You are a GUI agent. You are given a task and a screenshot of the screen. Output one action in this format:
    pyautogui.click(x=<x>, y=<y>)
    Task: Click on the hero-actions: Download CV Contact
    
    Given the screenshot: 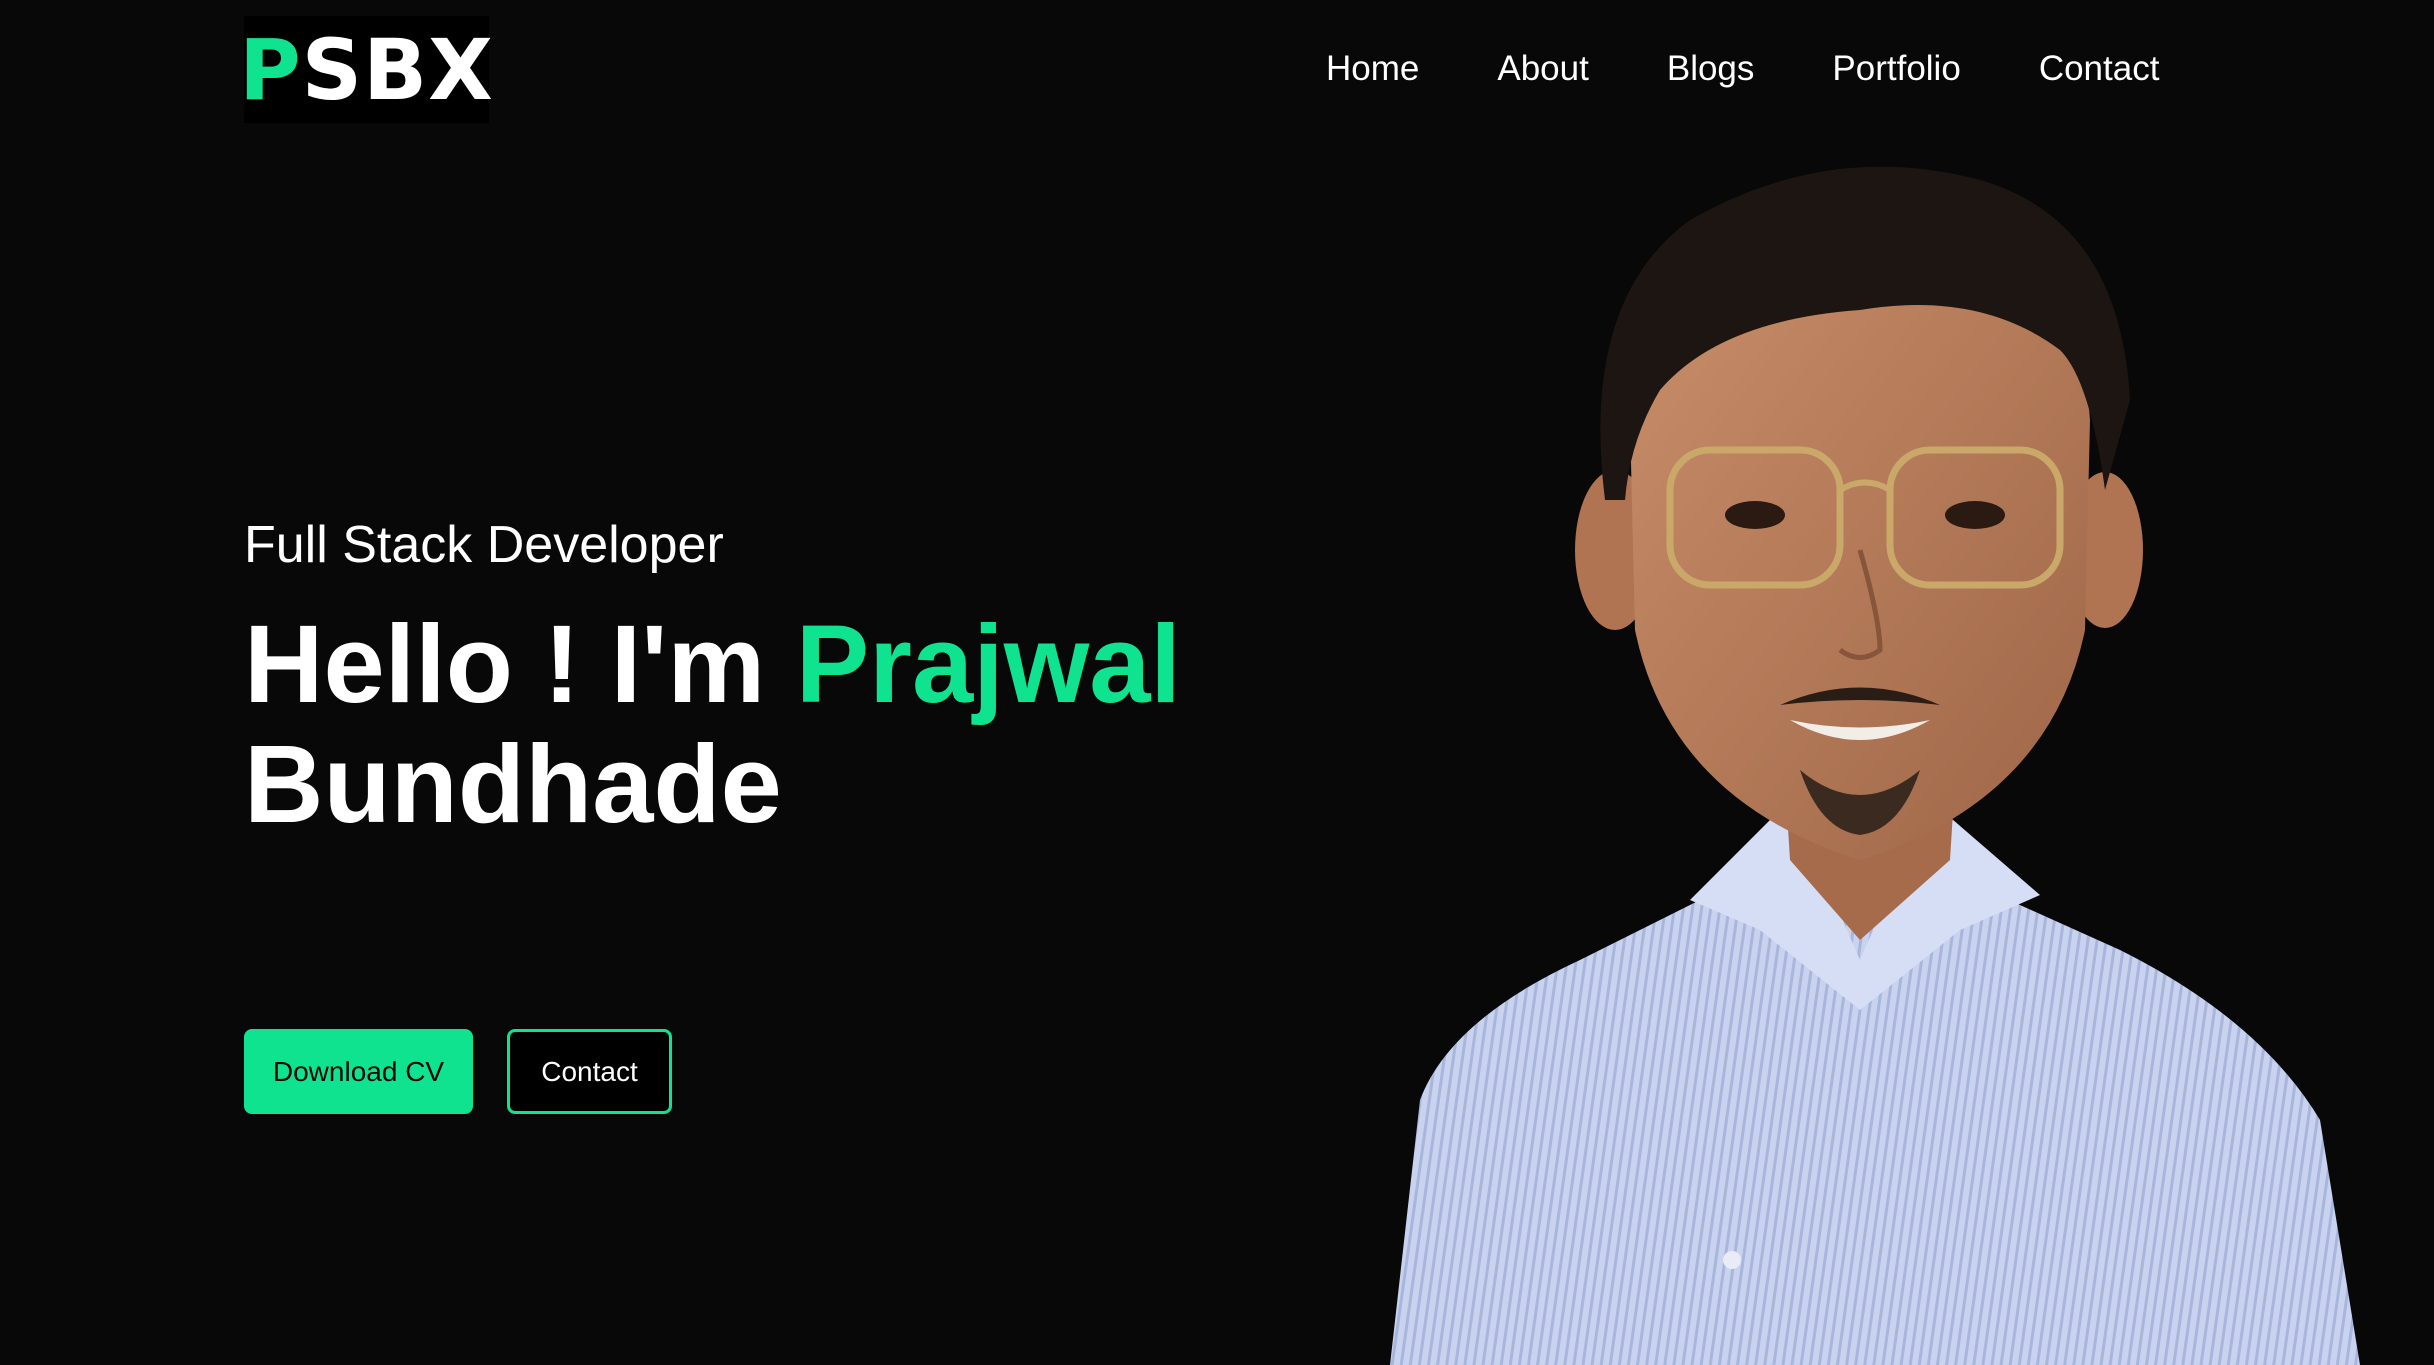 What is the action you would take?
    pyautogui.click(x=458, y=1071)
    